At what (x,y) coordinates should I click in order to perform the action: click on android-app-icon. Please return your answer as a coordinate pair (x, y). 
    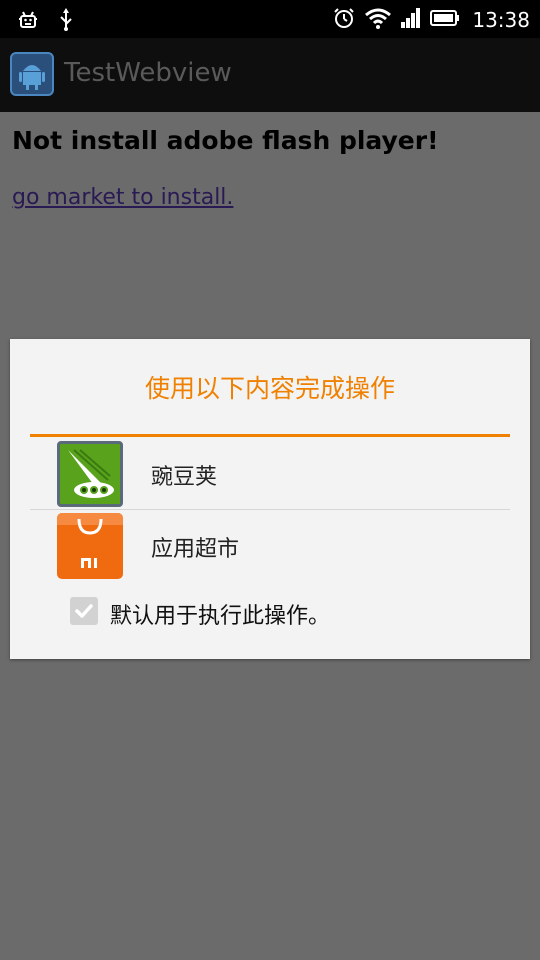
    Looking at the image, I should click on (32, 74).